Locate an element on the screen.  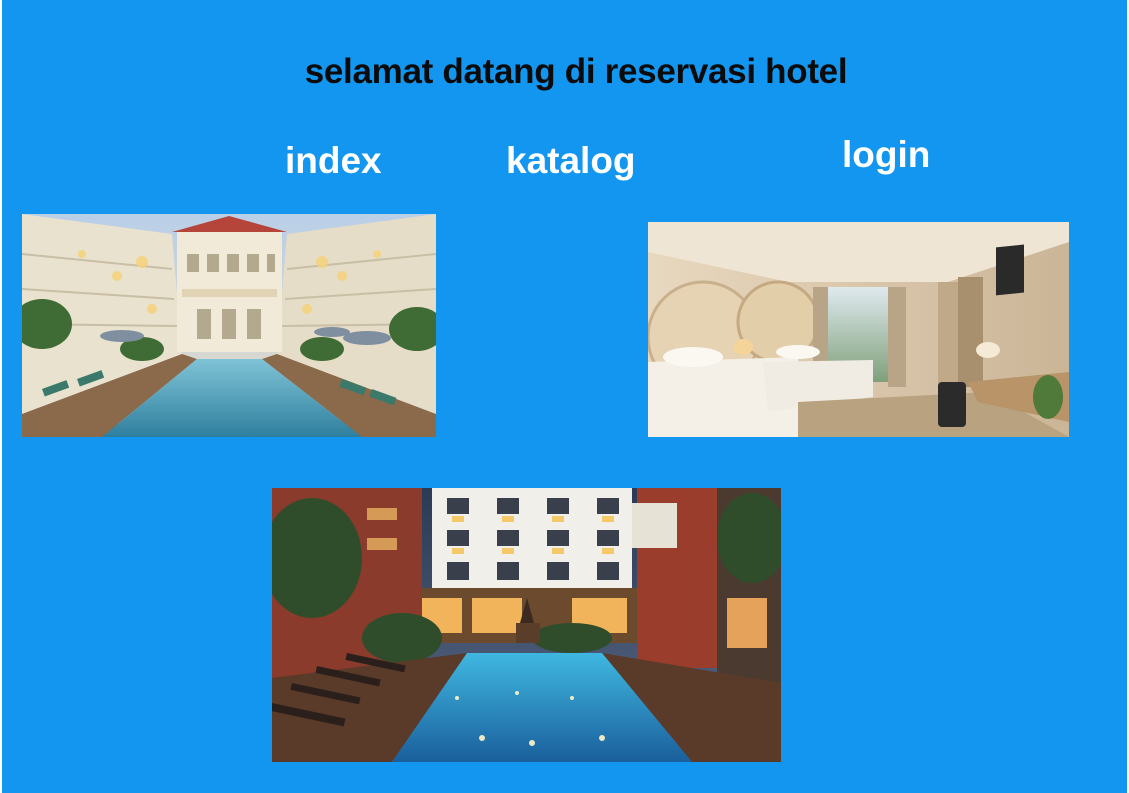
nav-link-katalog: katalog is located at coordinates (571, 161).